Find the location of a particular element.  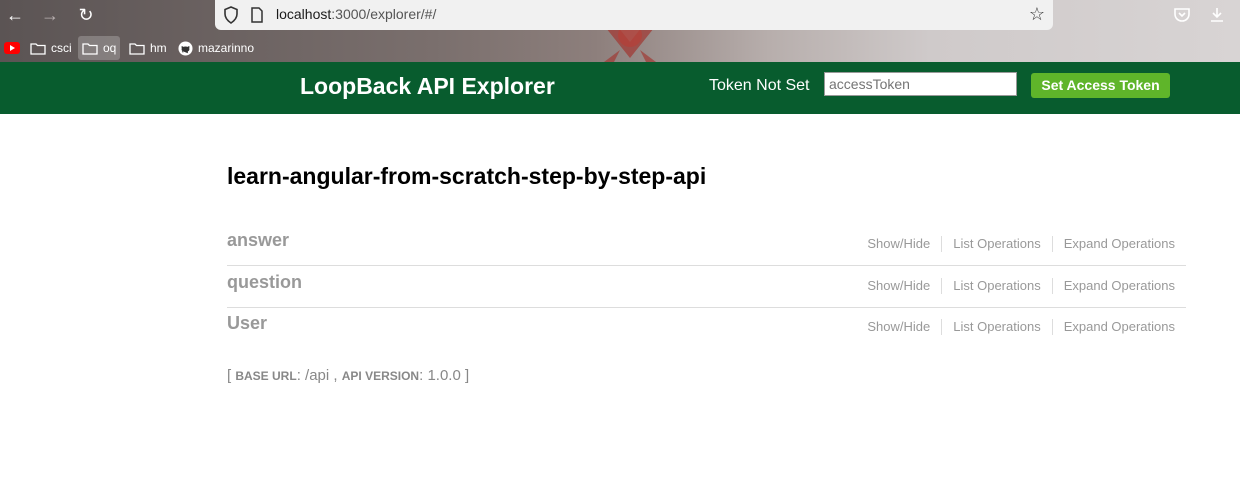

bracket-open: [ is located at coordinates (229, 375).